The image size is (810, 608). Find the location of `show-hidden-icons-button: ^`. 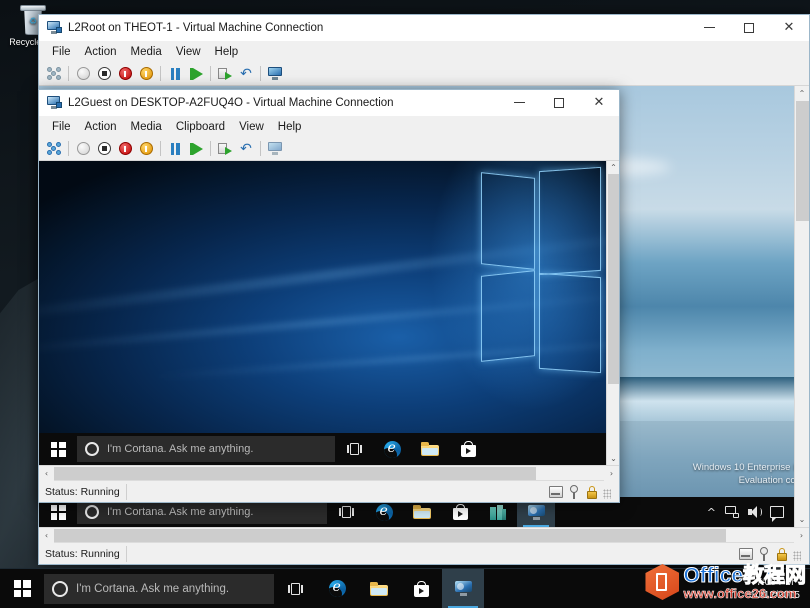

show-hidden-icons-button: ^ is located at coordinates (711, 512).